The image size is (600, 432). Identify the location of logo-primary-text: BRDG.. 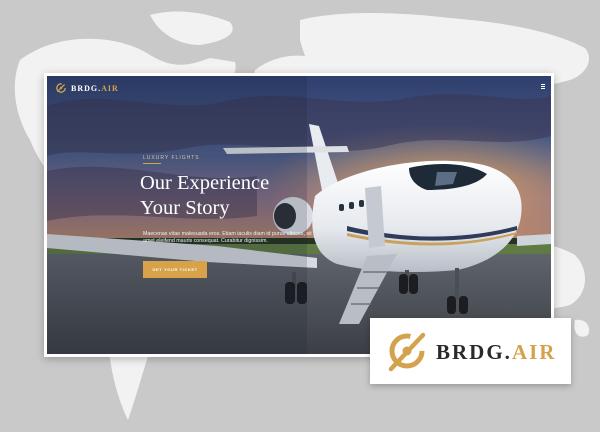
(86, 88).